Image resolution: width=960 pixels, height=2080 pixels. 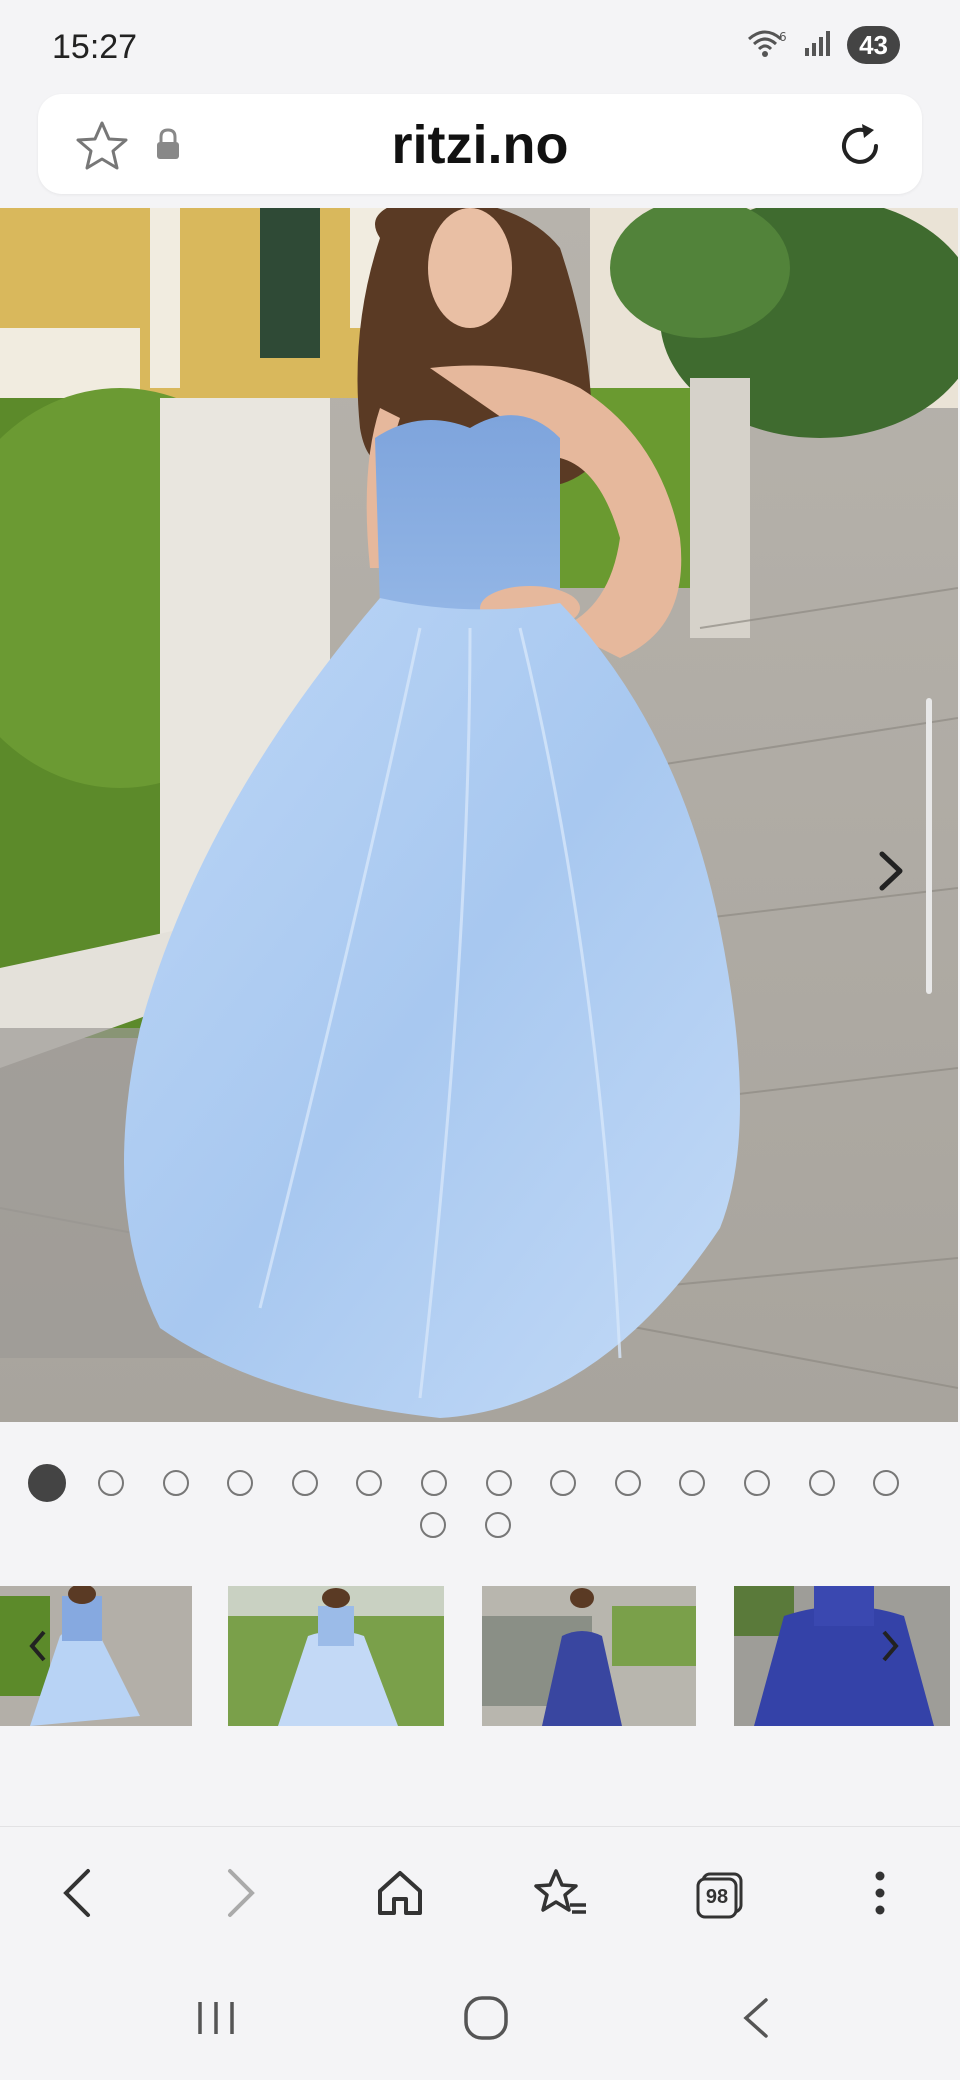 I want to click on reload-icon, so click(x=860, y=148).